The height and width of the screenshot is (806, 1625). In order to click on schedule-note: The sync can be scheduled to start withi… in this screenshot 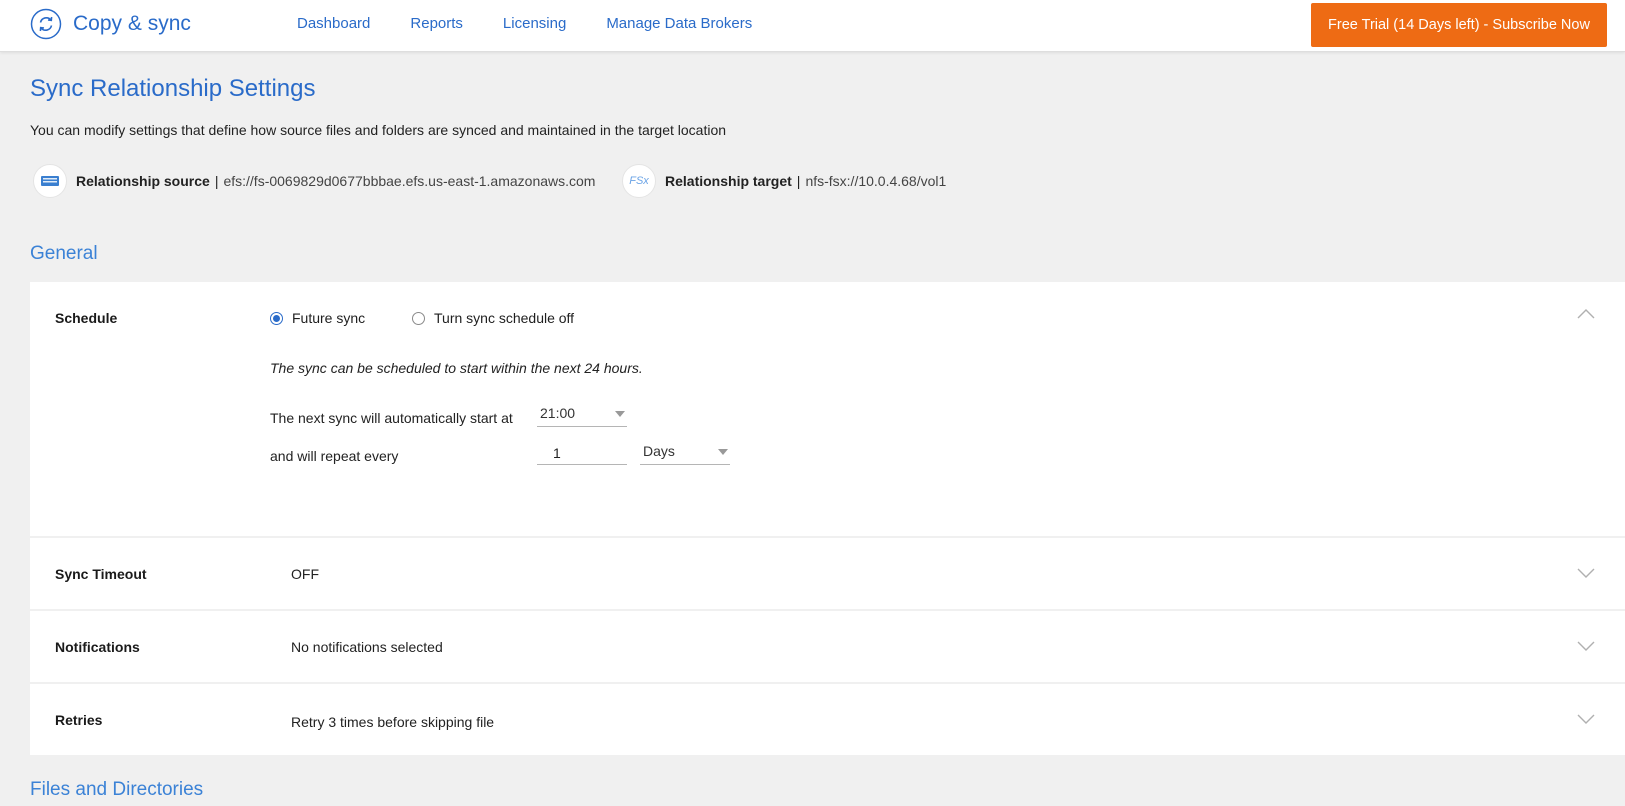, I will do `click(456, 368)`.